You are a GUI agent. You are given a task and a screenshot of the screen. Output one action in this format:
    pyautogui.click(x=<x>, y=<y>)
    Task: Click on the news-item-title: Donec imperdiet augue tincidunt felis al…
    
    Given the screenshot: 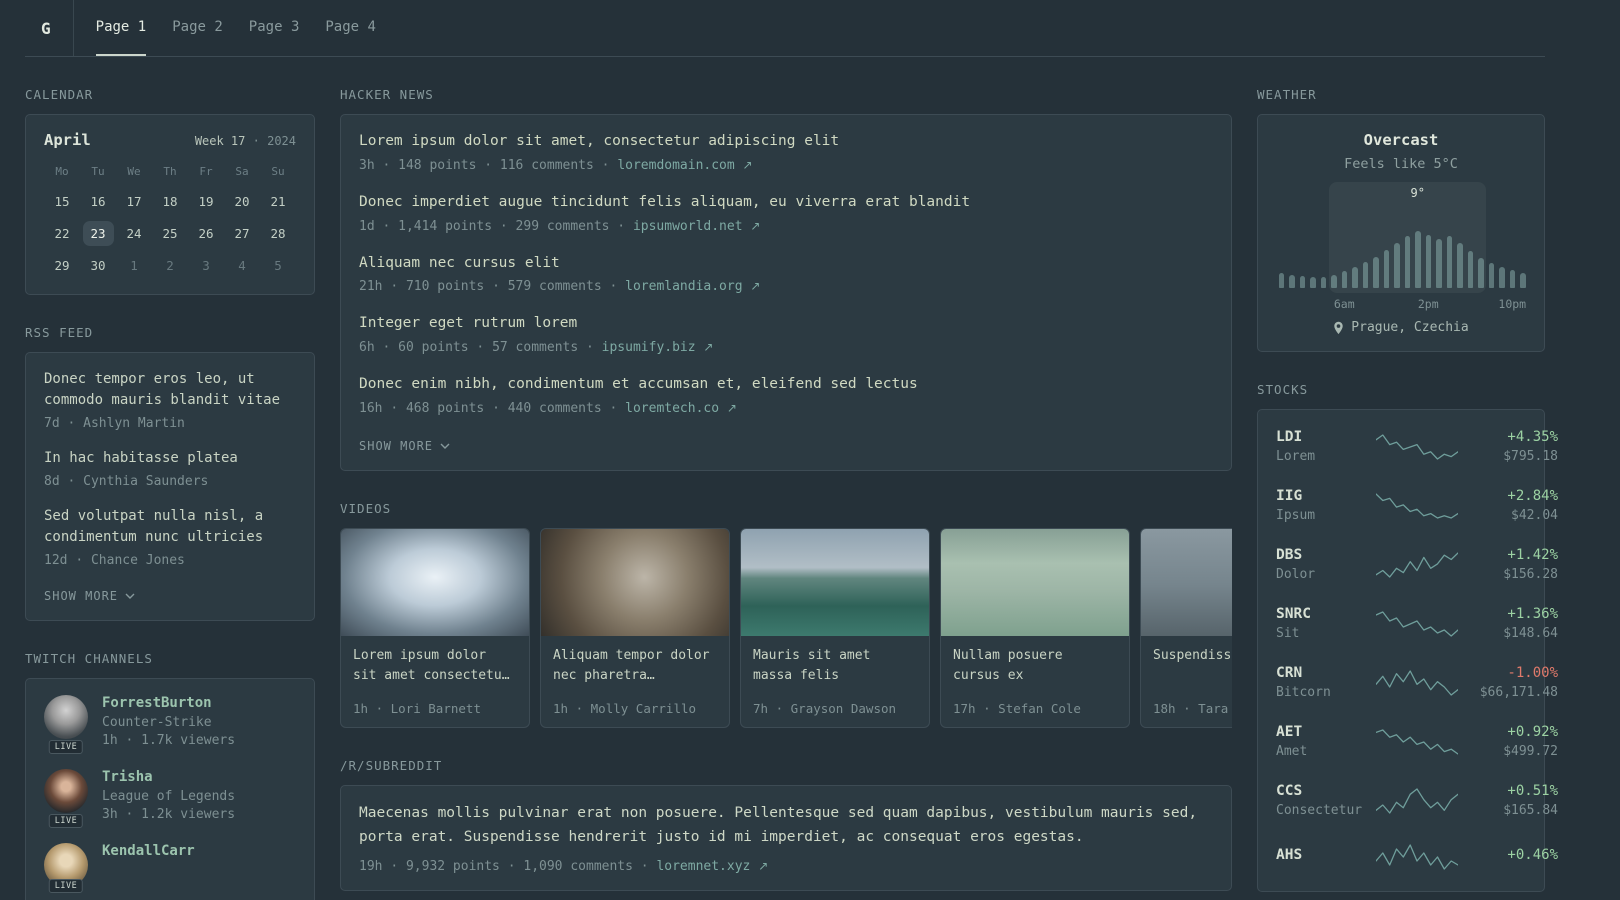 What is the action you would take?
    pyautogui.click(x=786, y=203)
    